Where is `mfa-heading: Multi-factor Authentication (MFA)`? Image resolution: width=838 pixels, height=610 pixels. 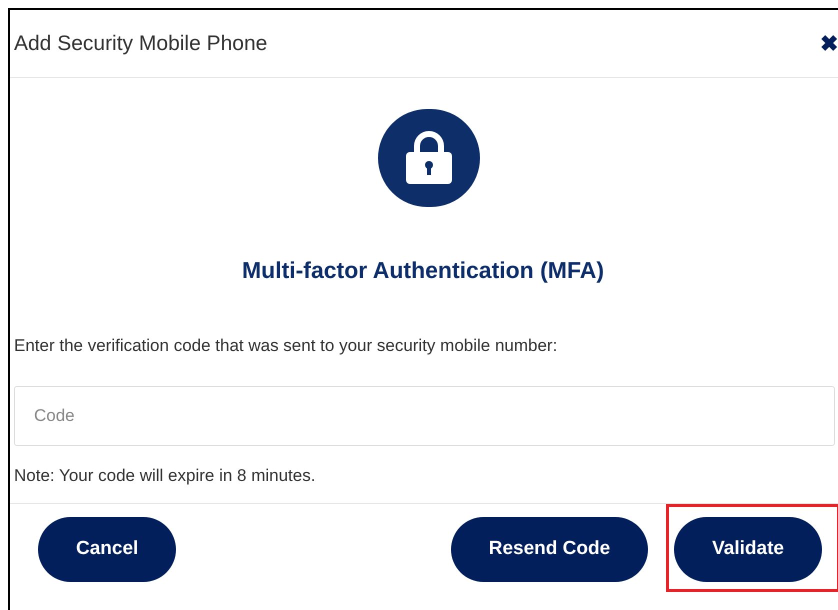
mfa-heading: Multi-factor Authentication (MFA) is located at coordinates (423, 270).